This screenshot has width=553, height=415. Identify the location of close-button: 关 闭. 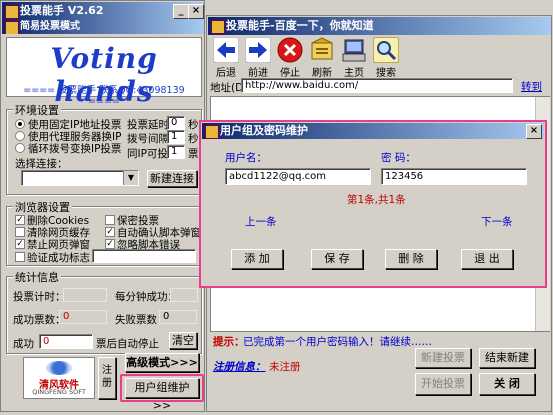
(507, 384).